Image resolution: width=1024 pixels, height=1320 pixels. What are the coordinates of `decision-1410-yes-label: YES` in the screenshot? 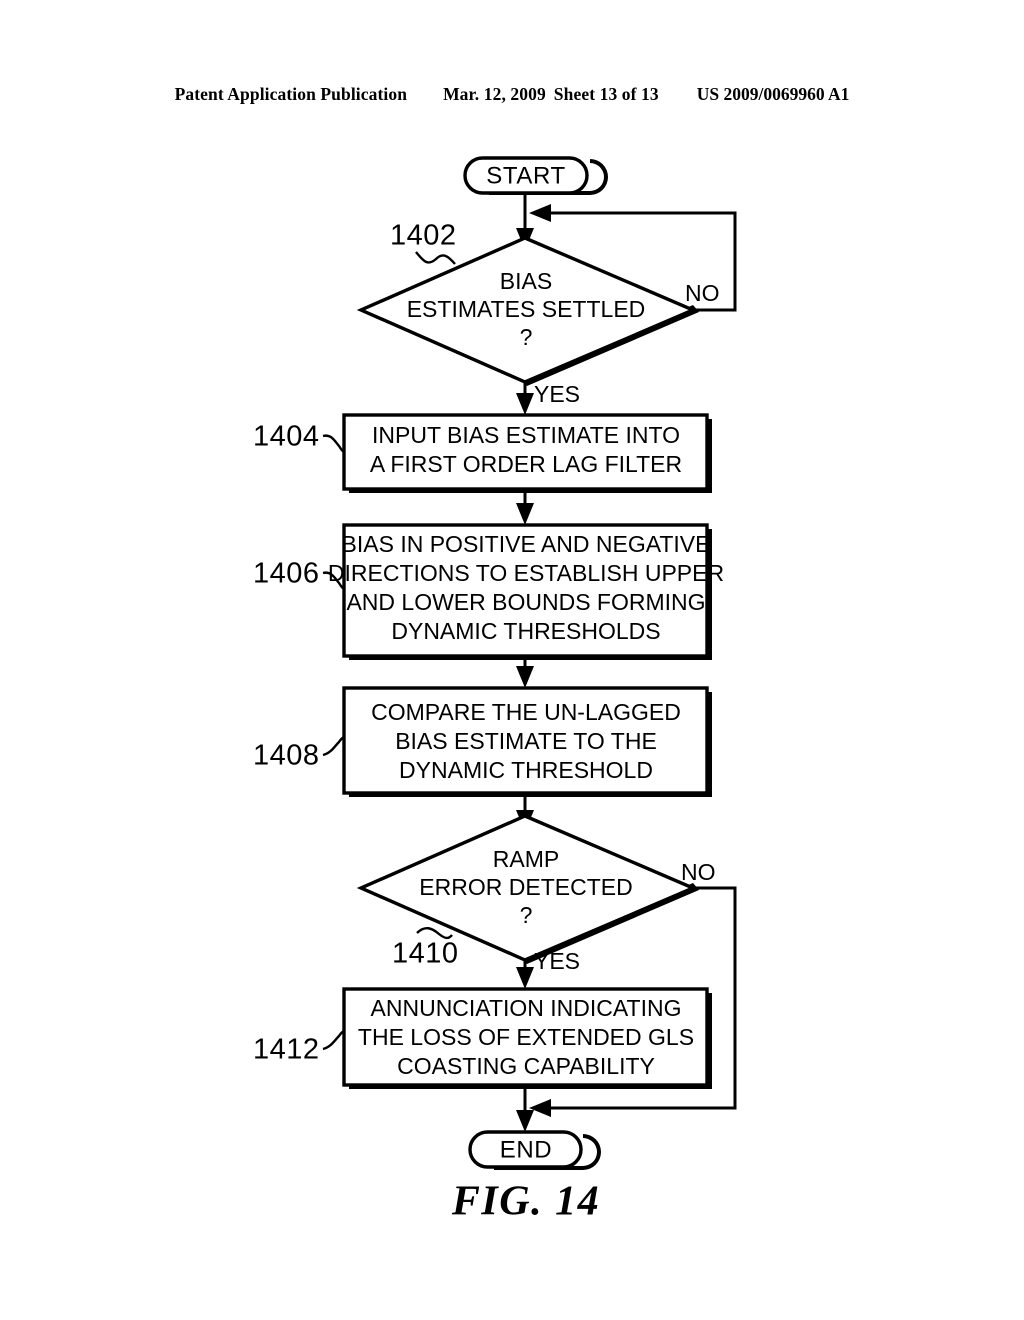 It's located at (557, 961).